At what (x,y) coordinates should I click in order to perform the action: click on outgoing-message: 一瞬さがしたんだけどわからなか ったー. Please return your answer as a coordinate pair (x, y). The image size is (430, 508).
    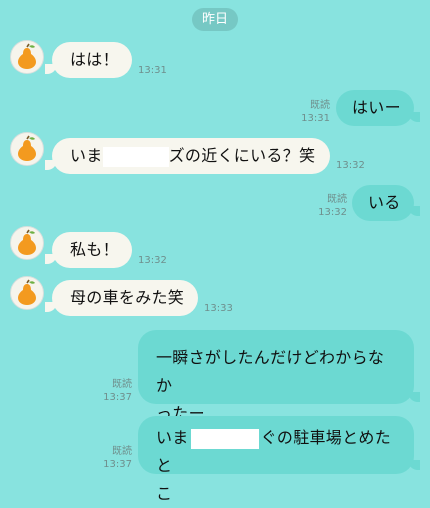
    Looking at the image, I should click on (276, 376).